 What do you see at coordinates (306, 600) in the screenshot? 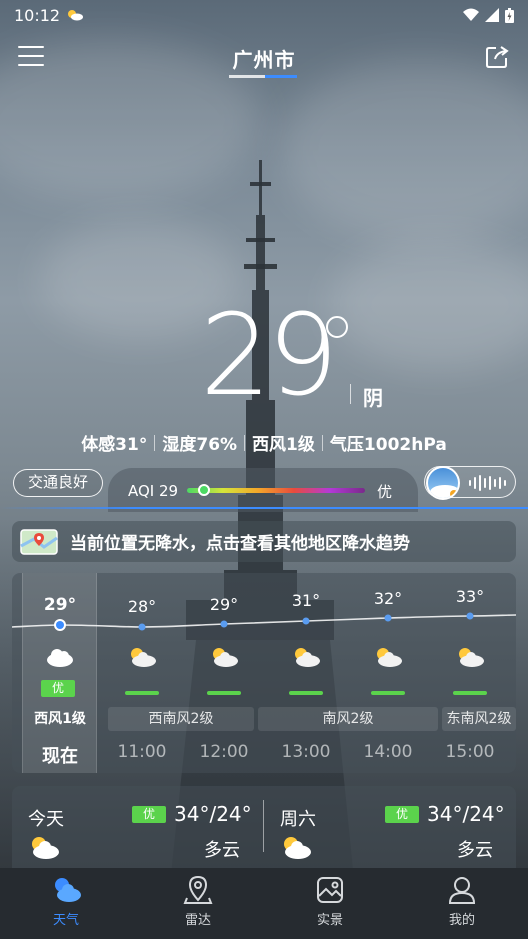
I see `hourly-temp: 31°` at bounding box center [306, 600].